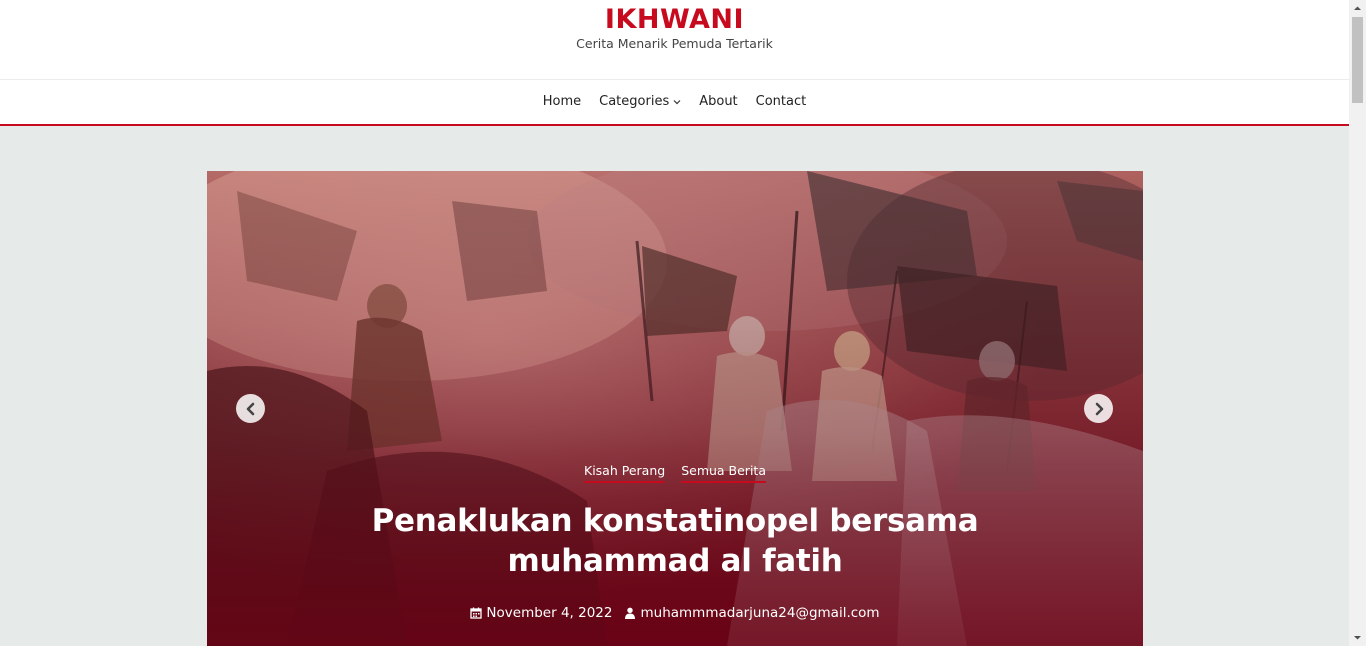 This screenshot has width=1366, height=646. What do you see at coordinates (1357, 60) in the screenshot?
I see `scrollbar-thumb` at bounding box center [1357, 60].